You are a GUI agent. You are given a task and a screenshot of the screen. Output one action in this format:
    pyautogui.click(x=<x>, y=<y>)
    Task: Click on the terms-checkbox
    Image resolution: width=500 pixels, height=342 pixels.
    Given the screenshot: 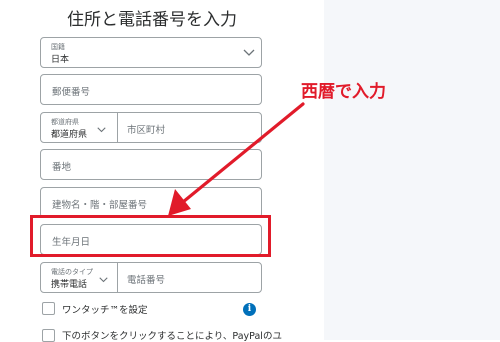 What is the action you would take?
    pyautogui.click(x=48, y=335)
    